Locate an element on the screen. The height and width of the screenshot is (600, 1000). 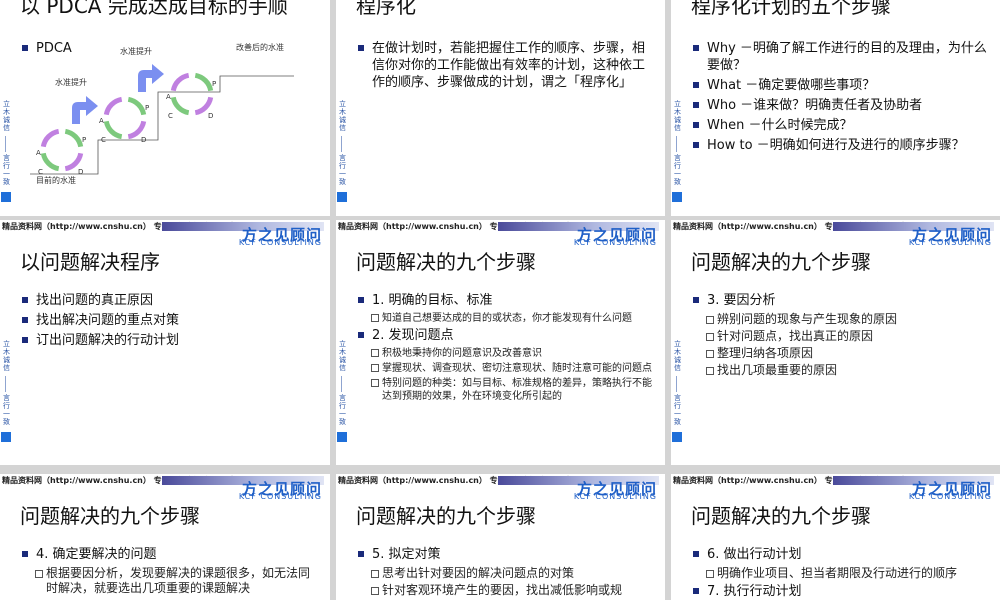
bullet-text: 1. 明确的目标、标准 is located at coordinates (432, 300).